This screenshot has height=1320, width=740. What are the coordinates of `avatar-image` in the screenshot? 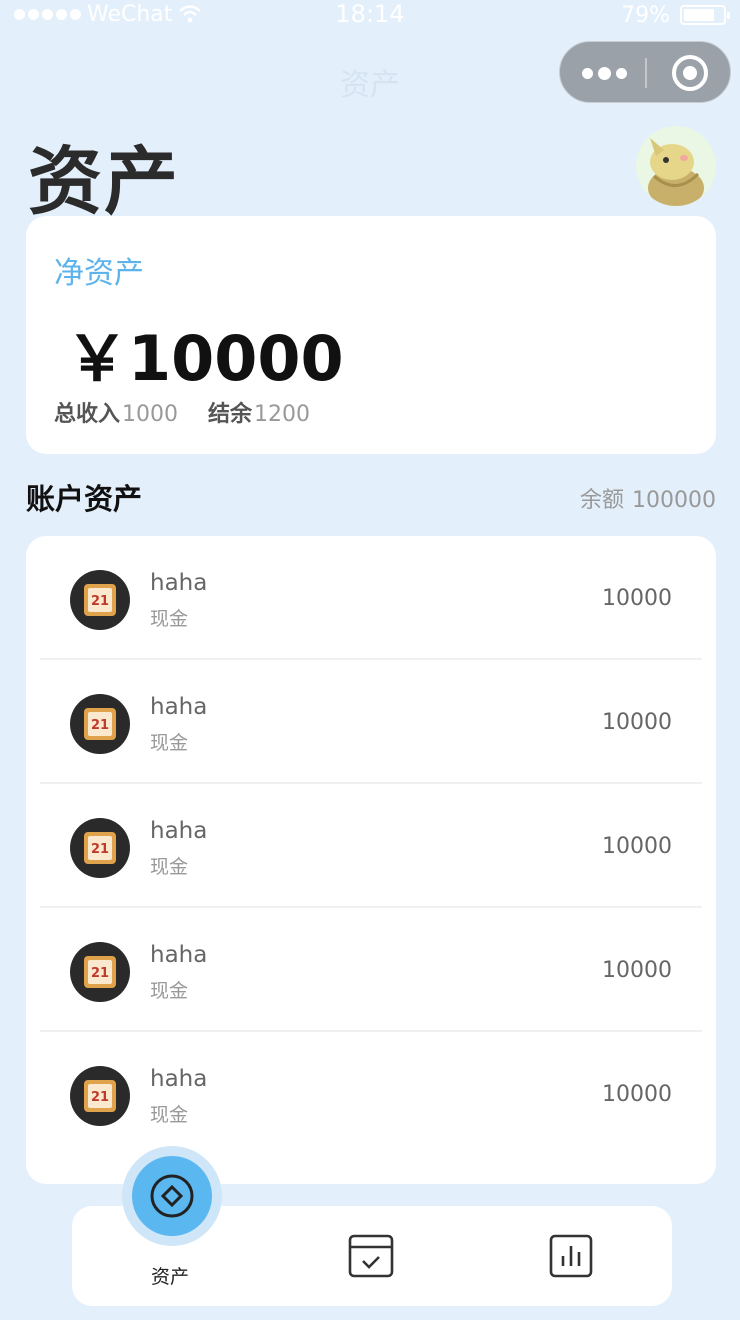 It's located at (676, 166).